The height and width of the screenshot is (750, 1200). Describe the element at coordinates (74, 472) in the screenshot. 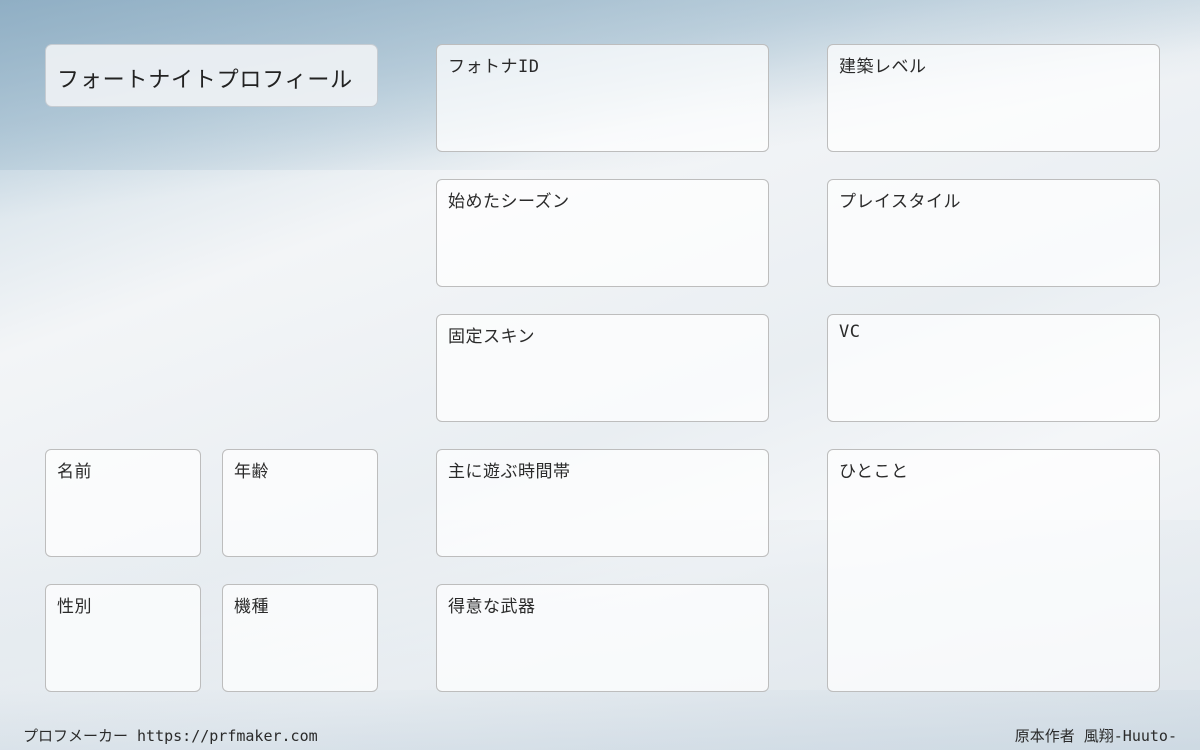

I see `name-label: 名前` at that location.